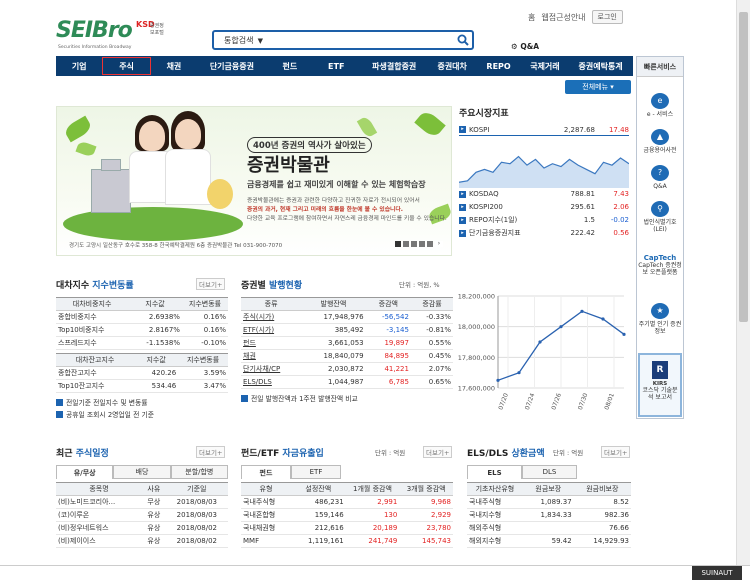 This screenshot has height=587, width=750. I want to click on market-row: ▸ 단기금융증권지표 222.42 0.56, so click(544, 233).